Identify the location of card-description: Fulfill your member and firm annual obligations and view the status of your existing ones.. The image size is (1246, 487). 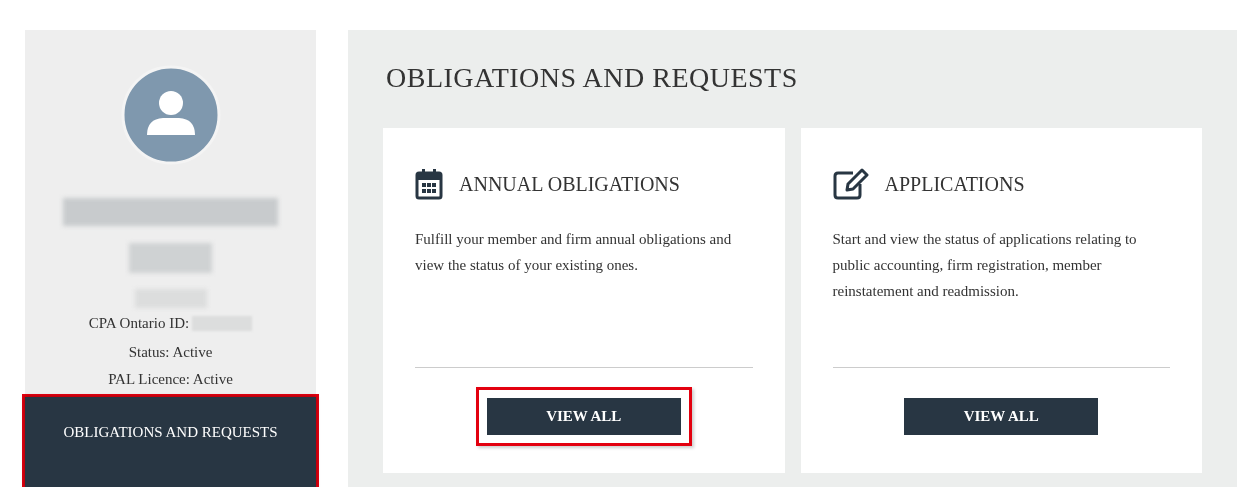
(574, 252).